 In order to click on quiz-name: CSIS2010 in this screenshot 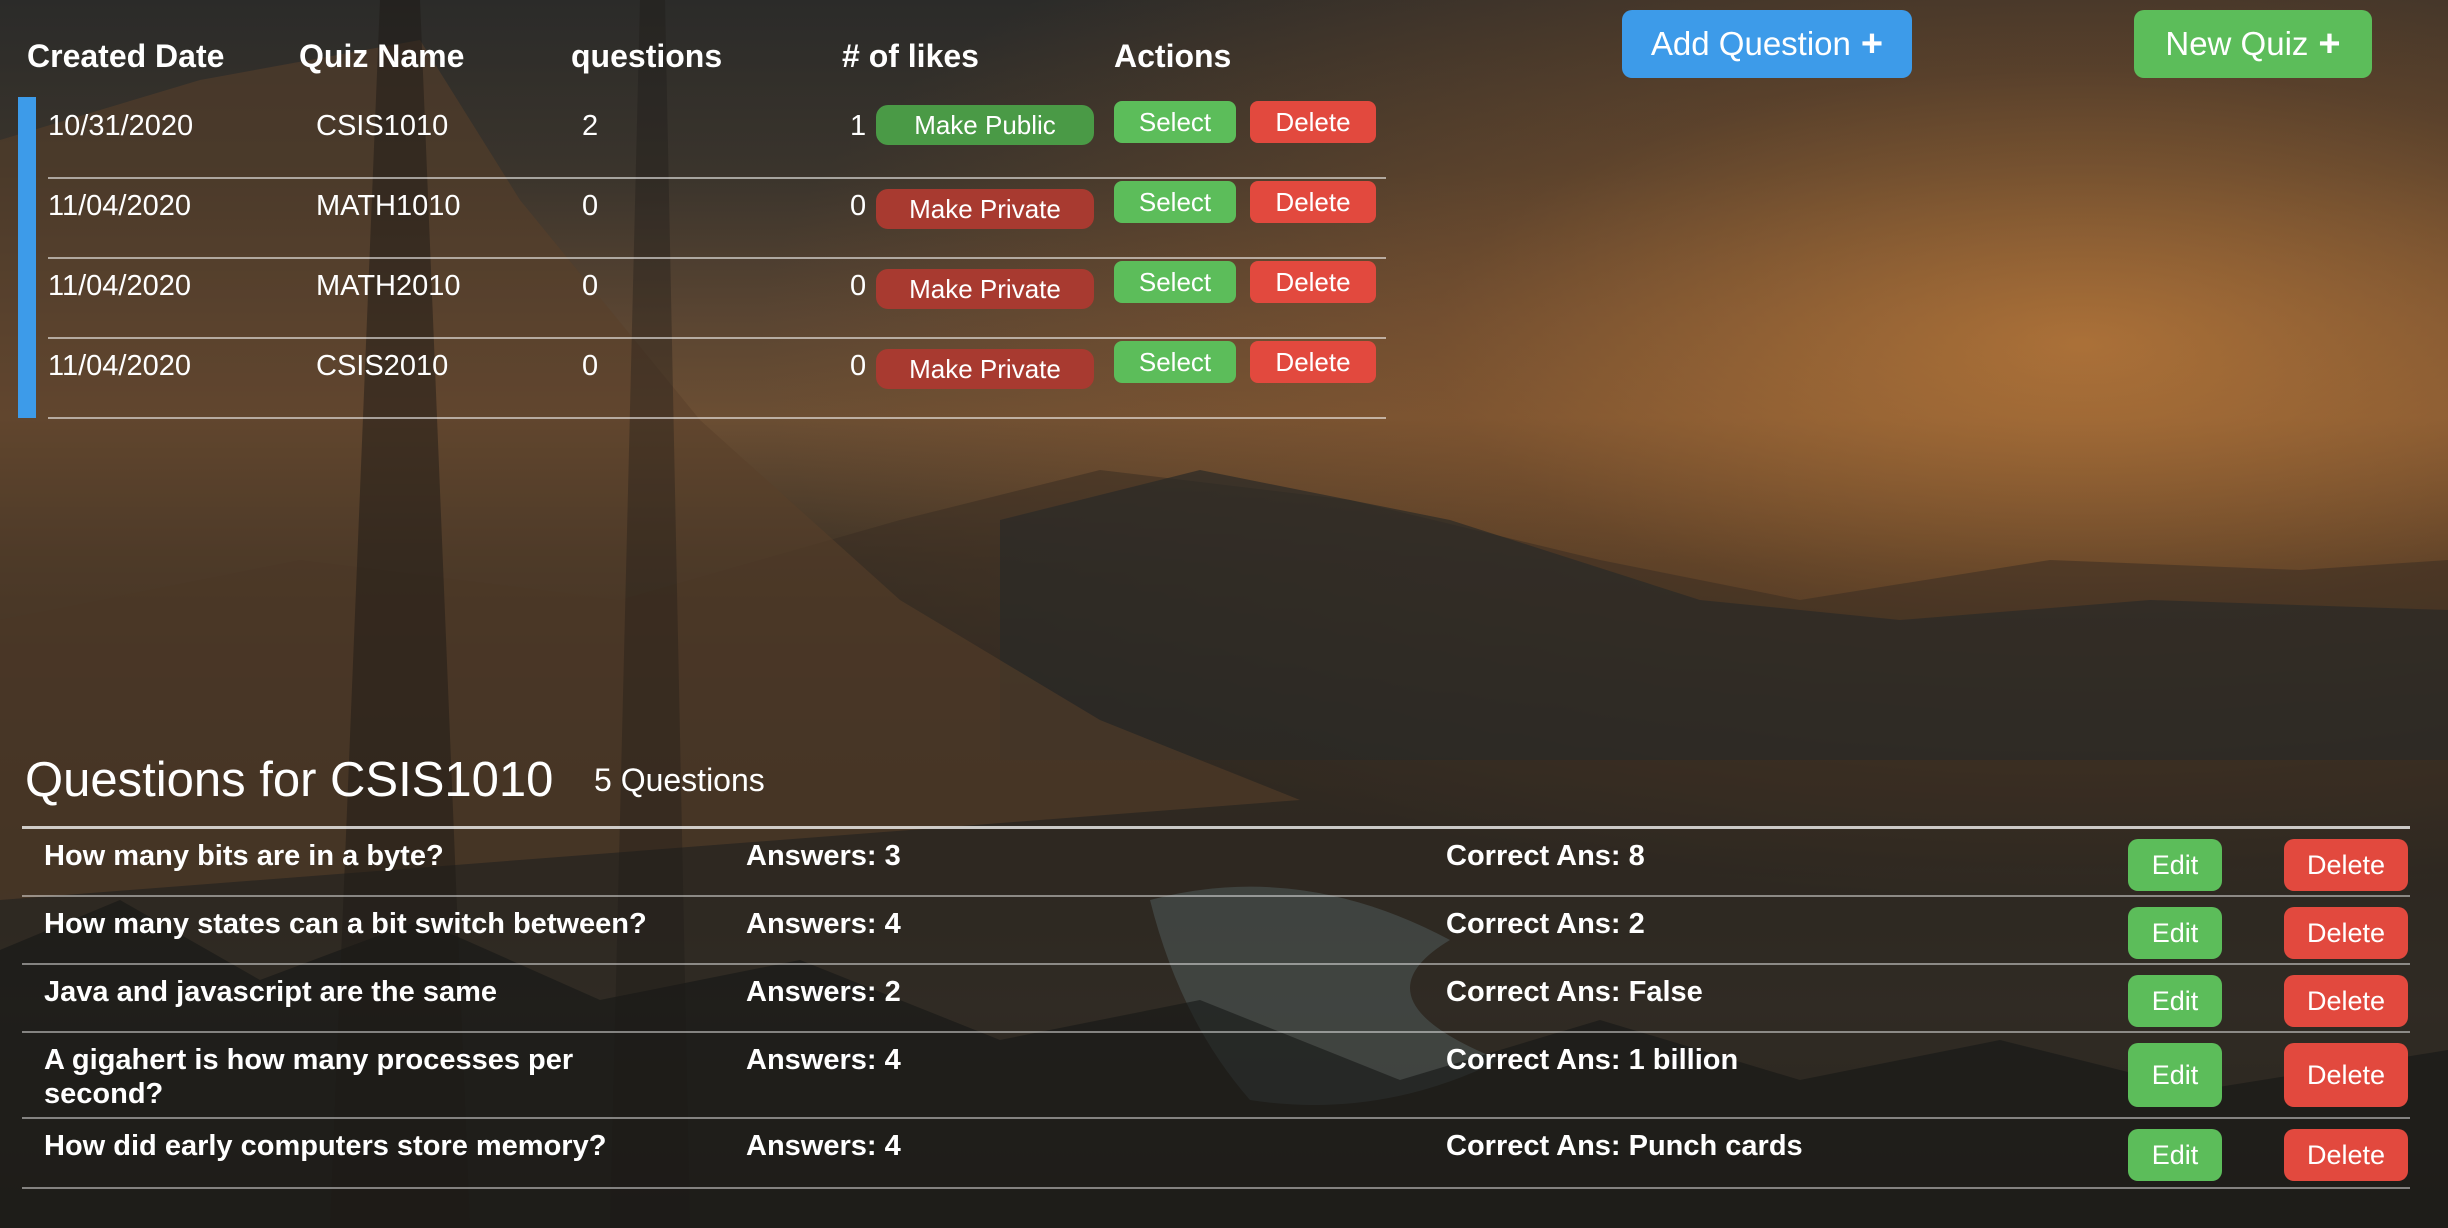, I will do `click(382, 366)`.